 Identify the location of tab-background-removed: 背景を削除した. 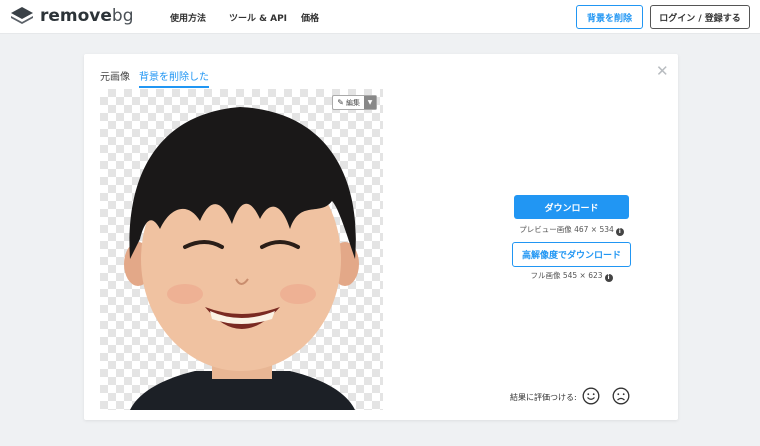
(174, 78).